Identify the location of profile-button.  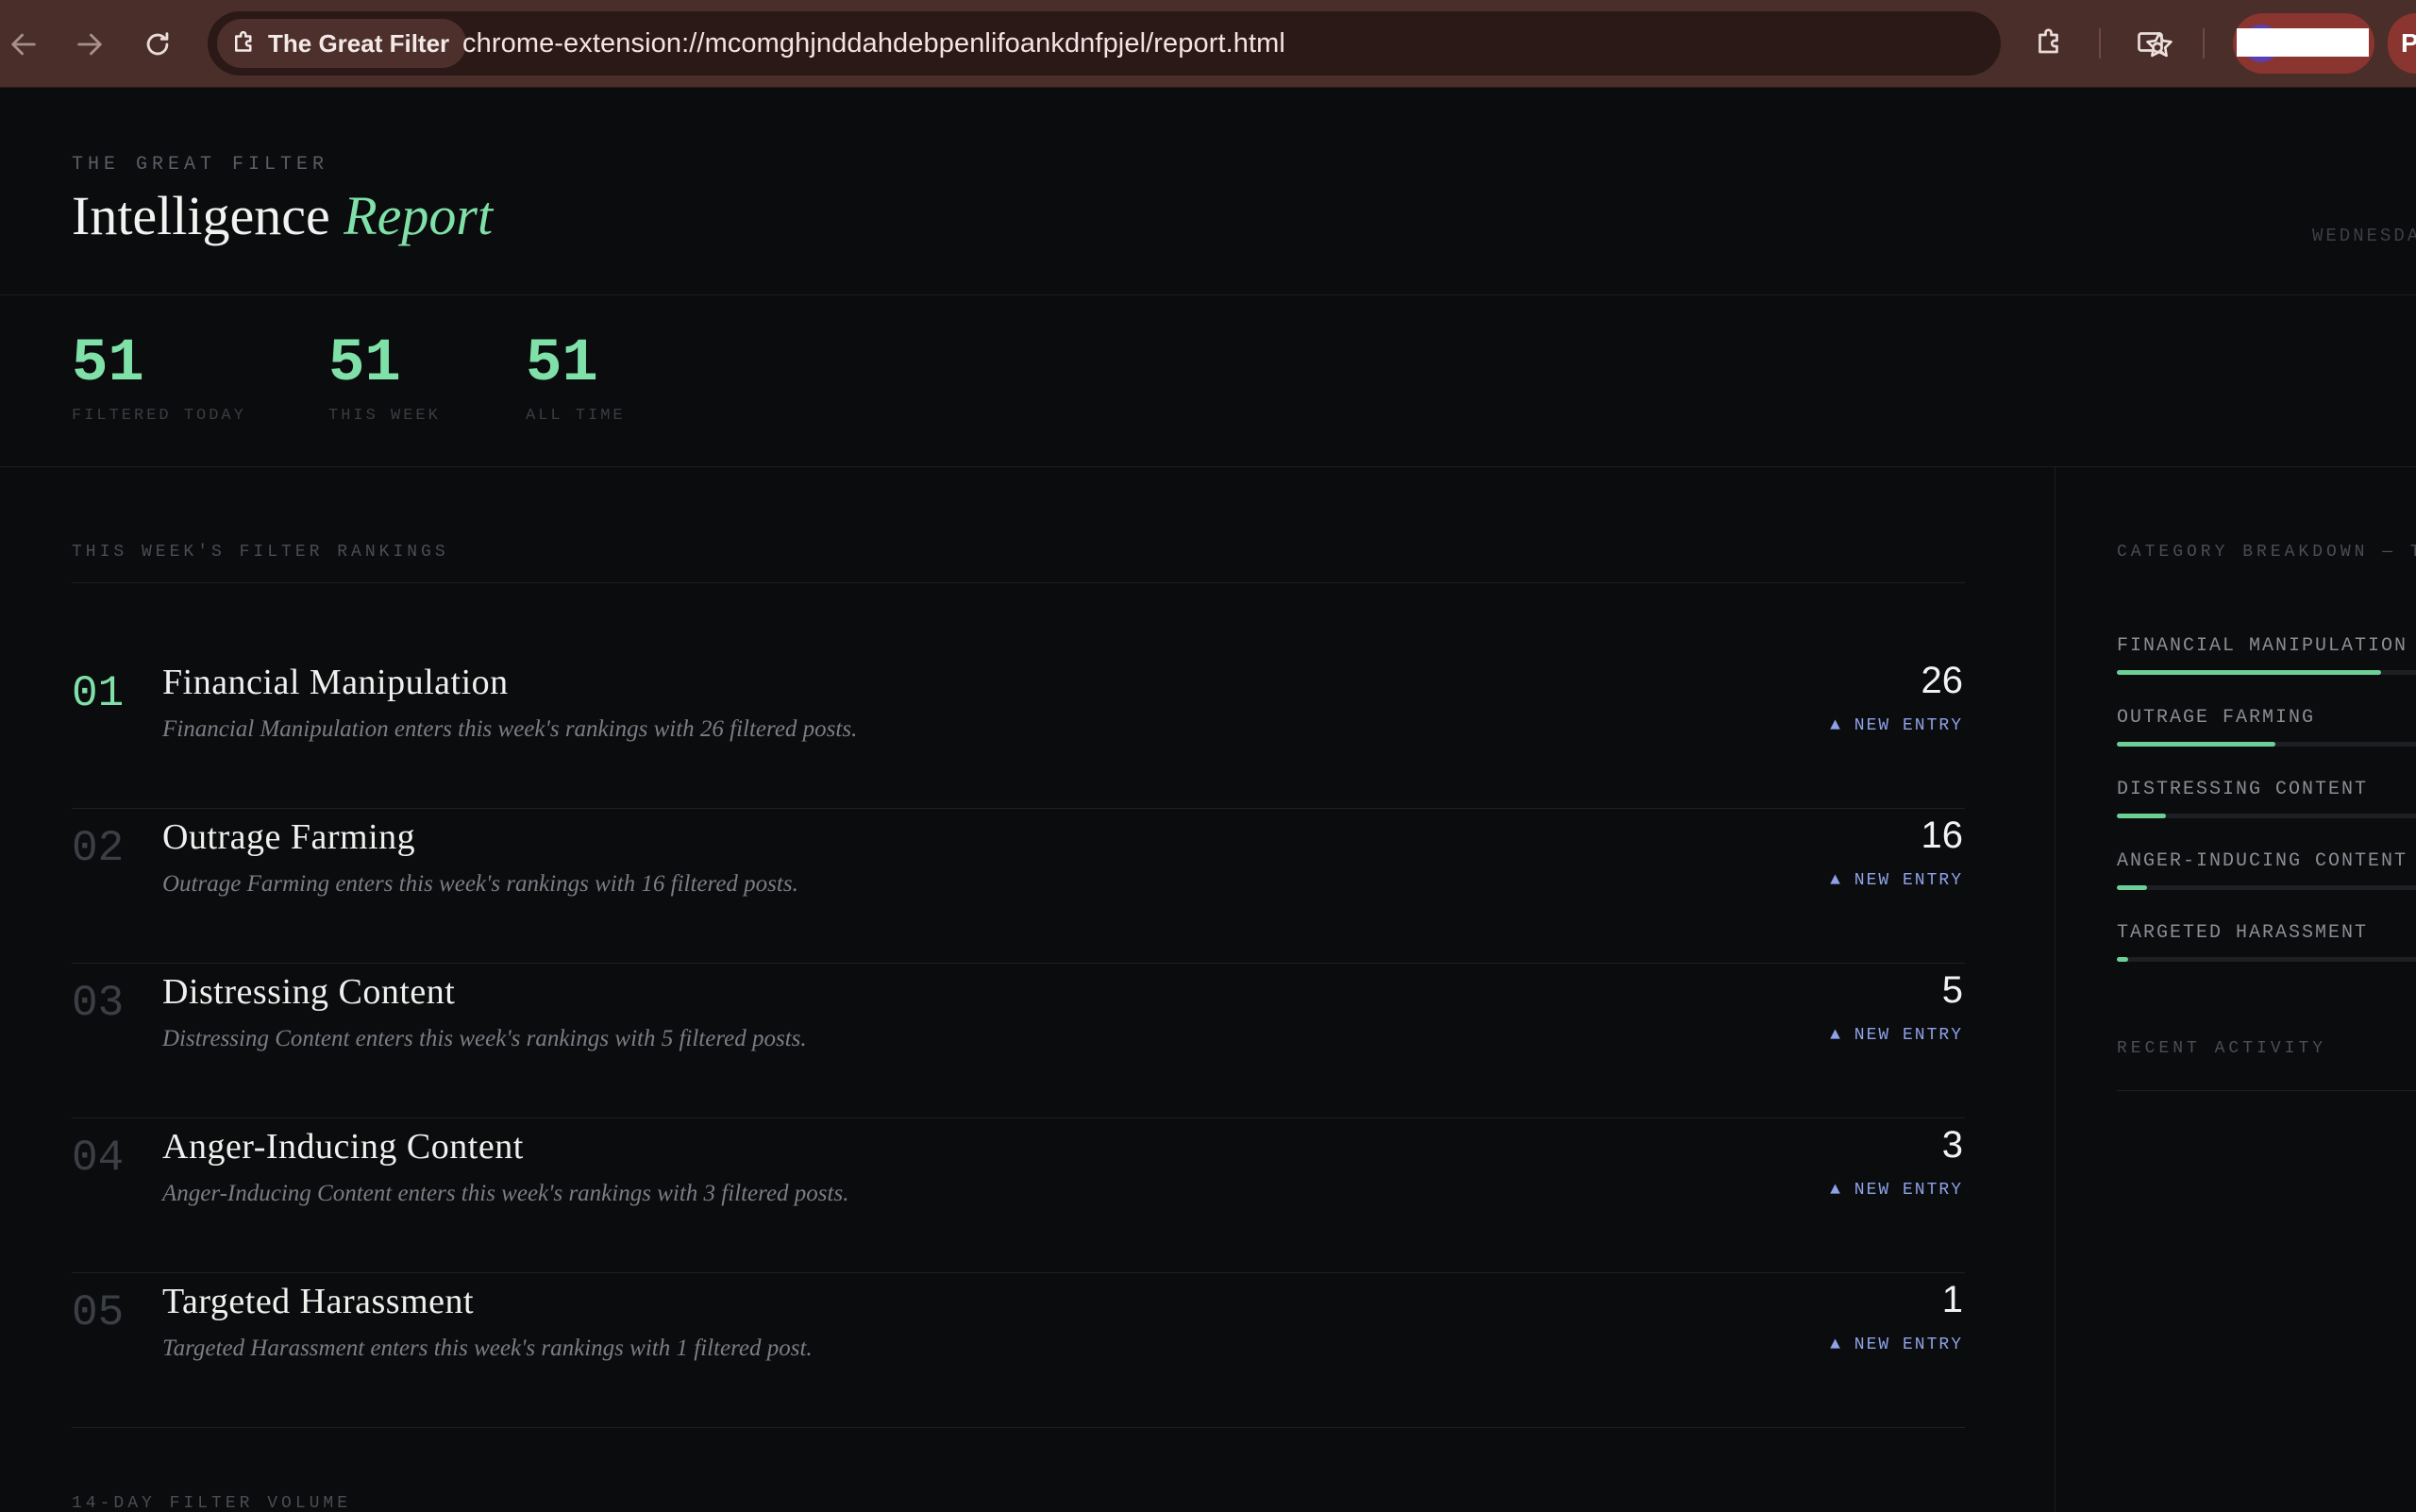
(2303, 43).